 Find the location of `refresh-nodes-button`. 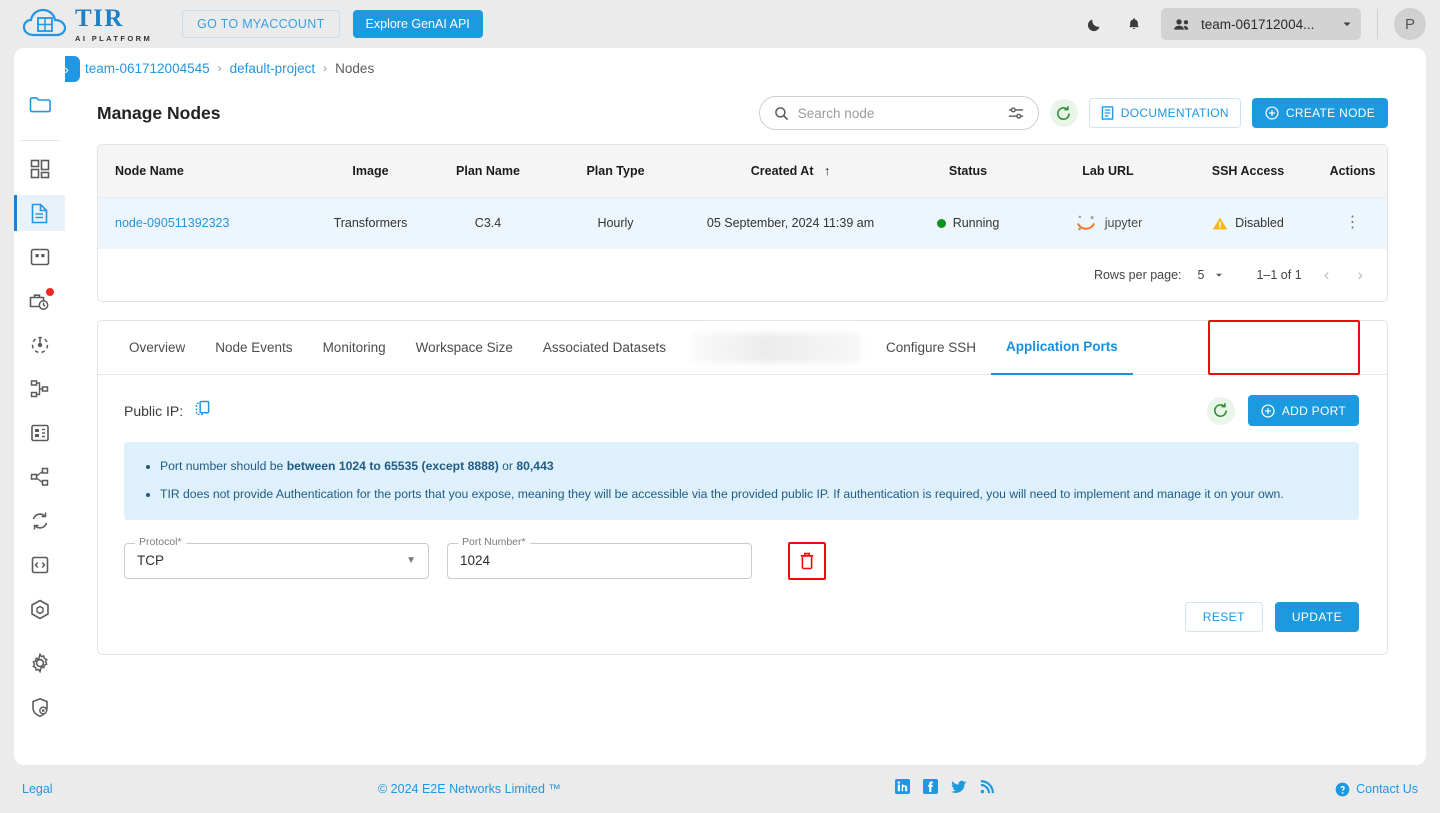

refresh-nodes-button is located at coordinates (1063, 113).